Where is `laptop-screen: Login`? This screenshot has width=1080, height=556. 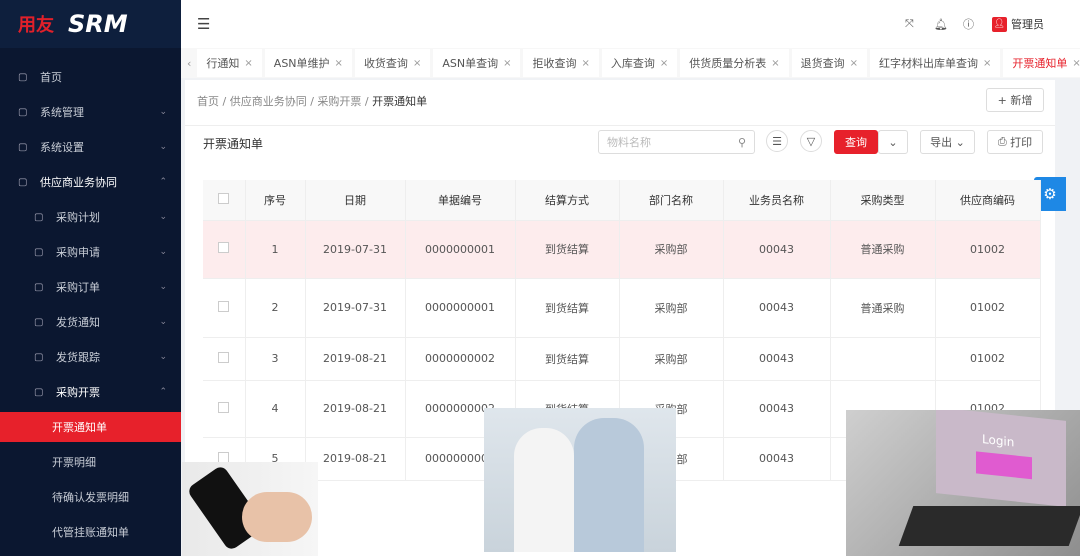
laptop-screen: Login is located at coordinates (1001, 458).